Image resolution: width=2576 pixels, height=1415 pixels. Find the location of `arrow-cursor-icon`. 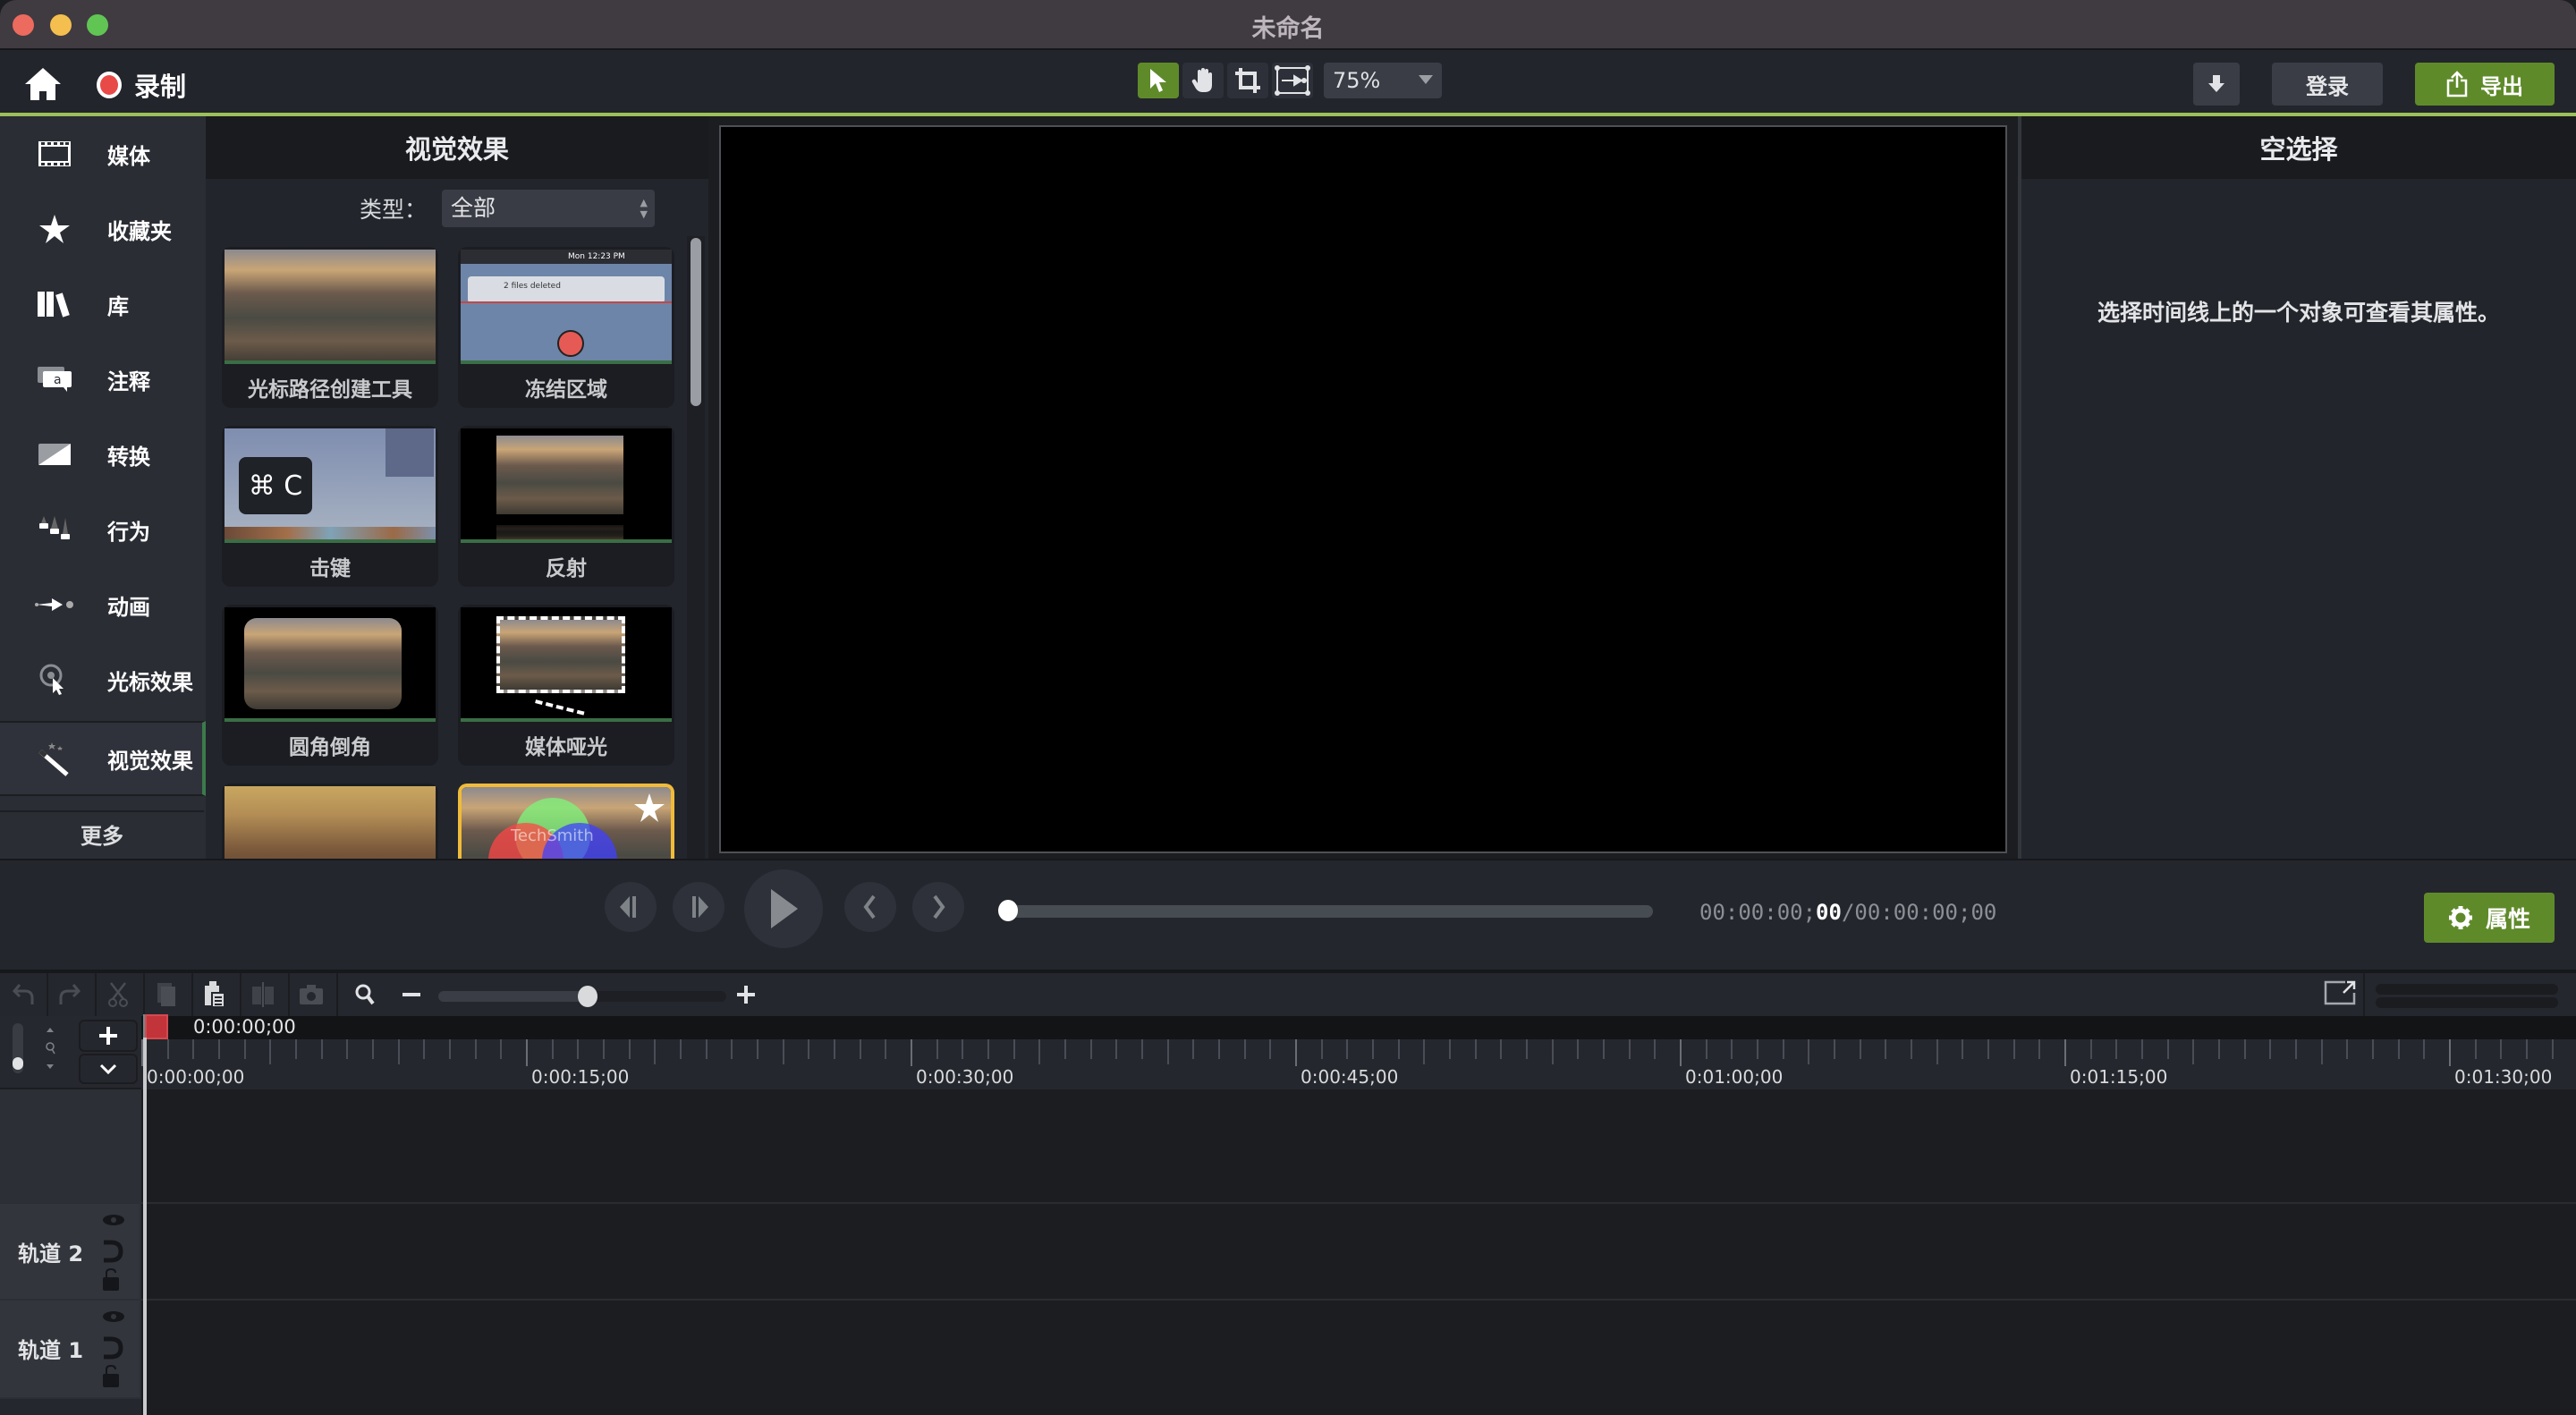

arrow-cursor-icon is located at coordinates (1158, 81).